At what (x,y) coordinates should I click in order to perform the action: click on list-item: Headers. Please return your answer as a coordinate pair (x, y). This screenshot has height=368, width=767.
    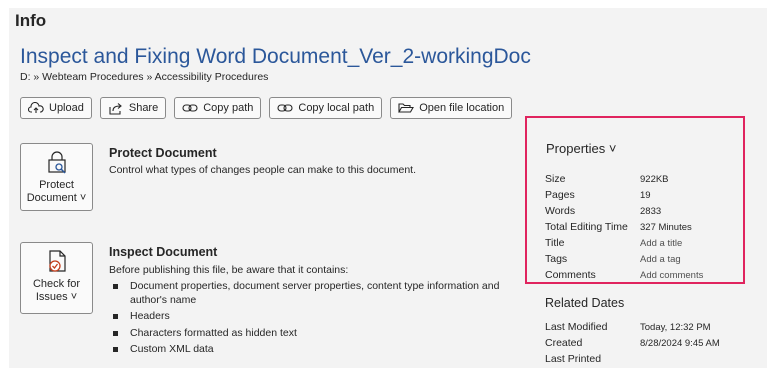
    Looking at the image, I should click on (305, 317).